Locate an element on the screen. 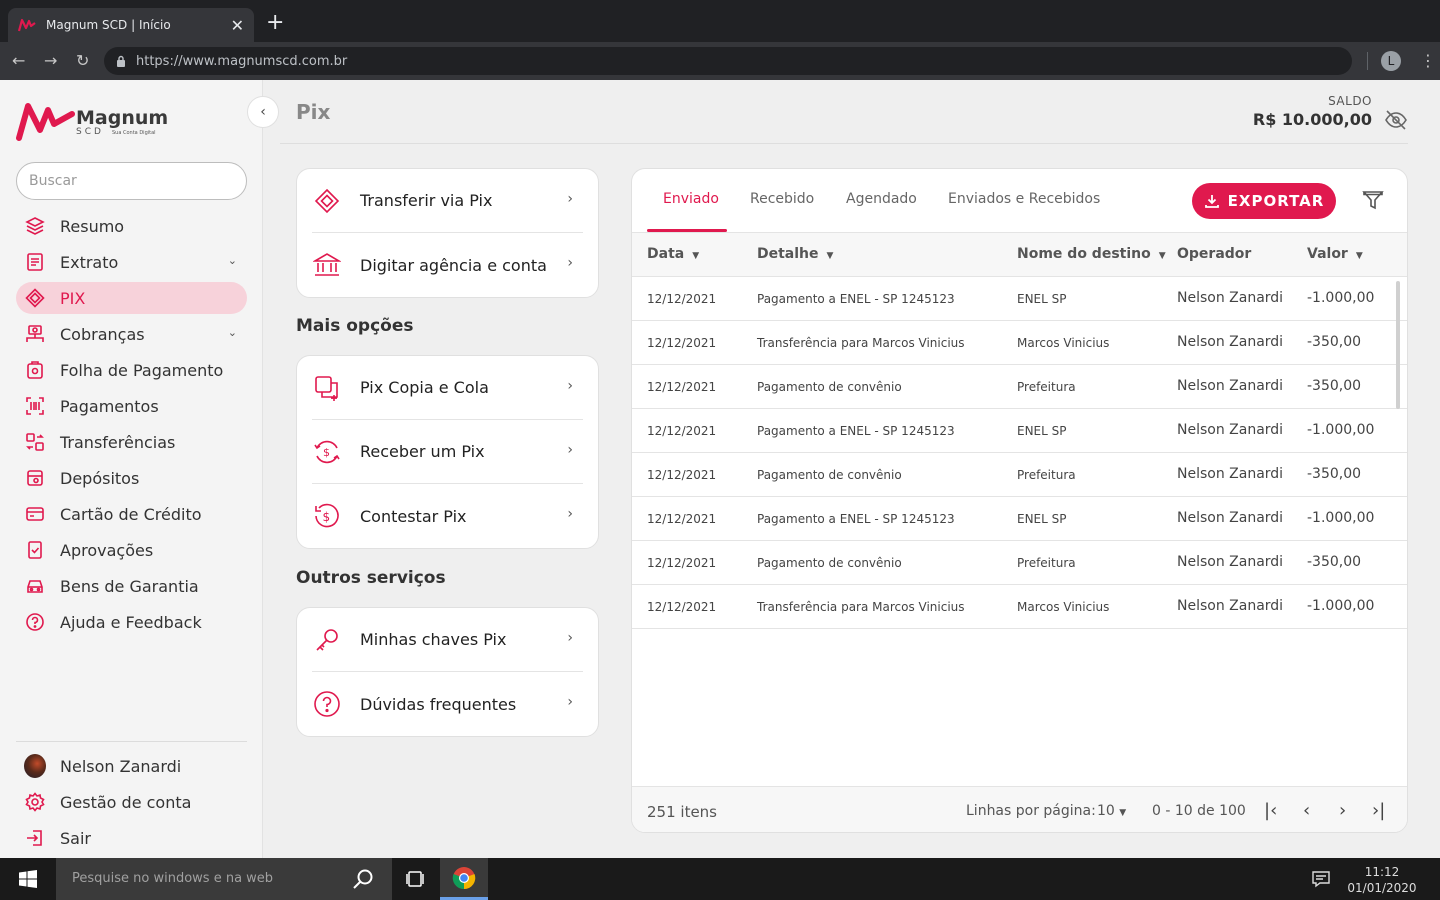 The image size is (1440, 900). collapse-sidebar-button: ‹ is located at coordinates (263, 112).